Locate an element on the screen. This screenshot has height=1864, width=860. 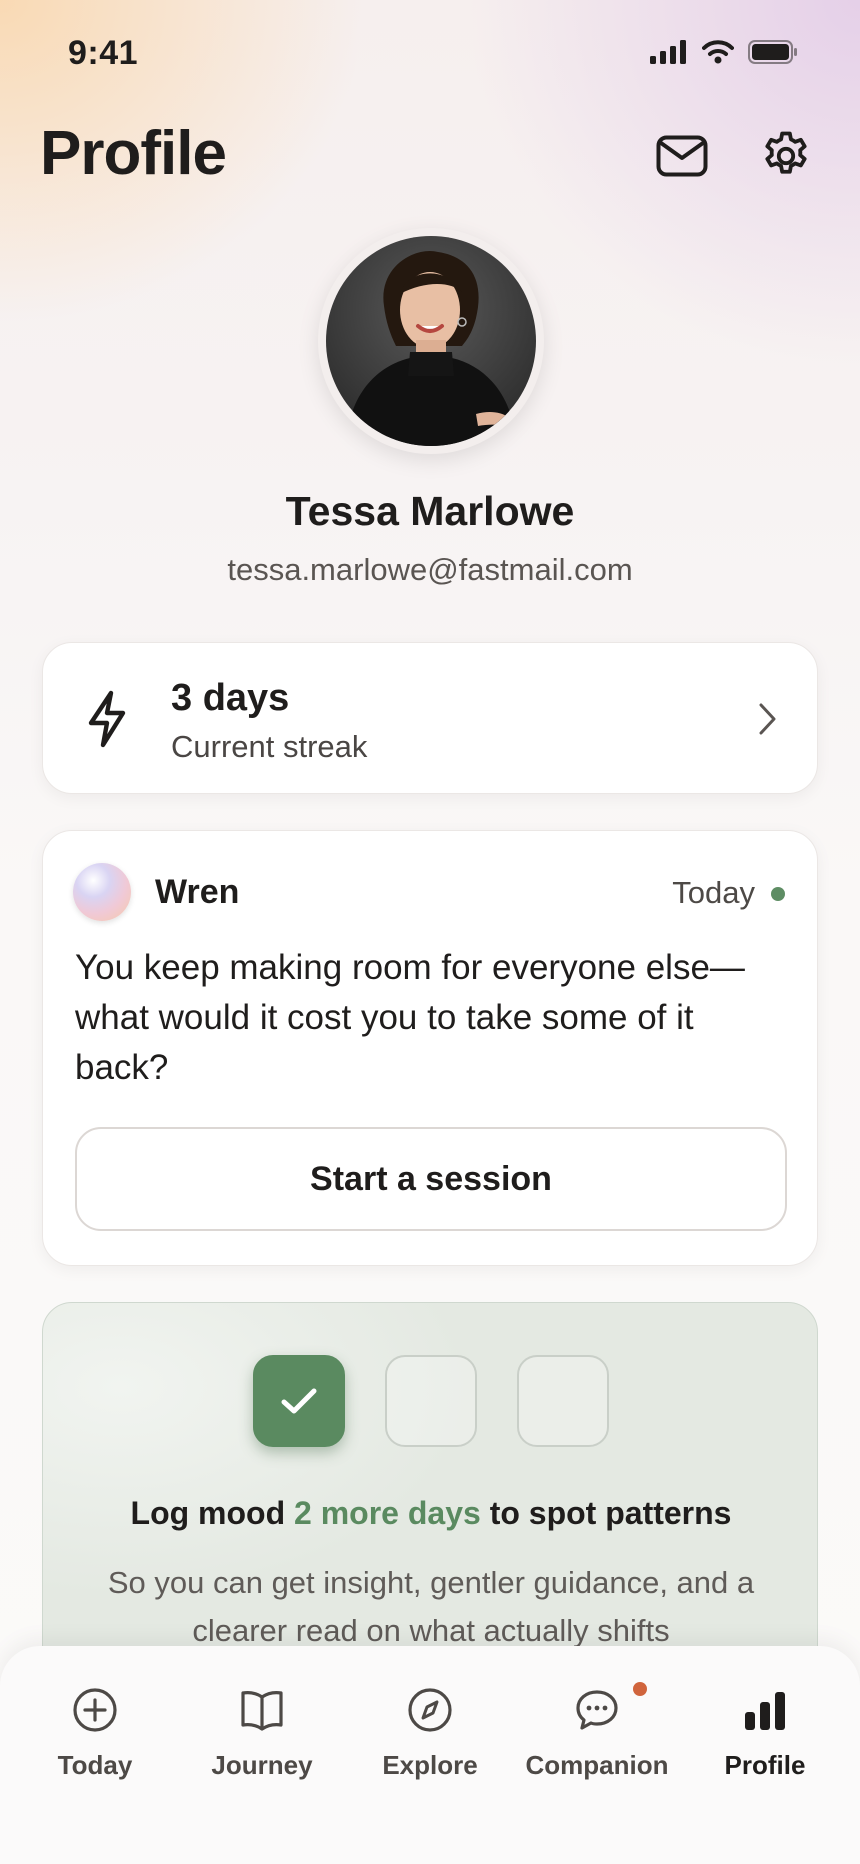
companion-avatar-orb is located at coordinates (102, 892).